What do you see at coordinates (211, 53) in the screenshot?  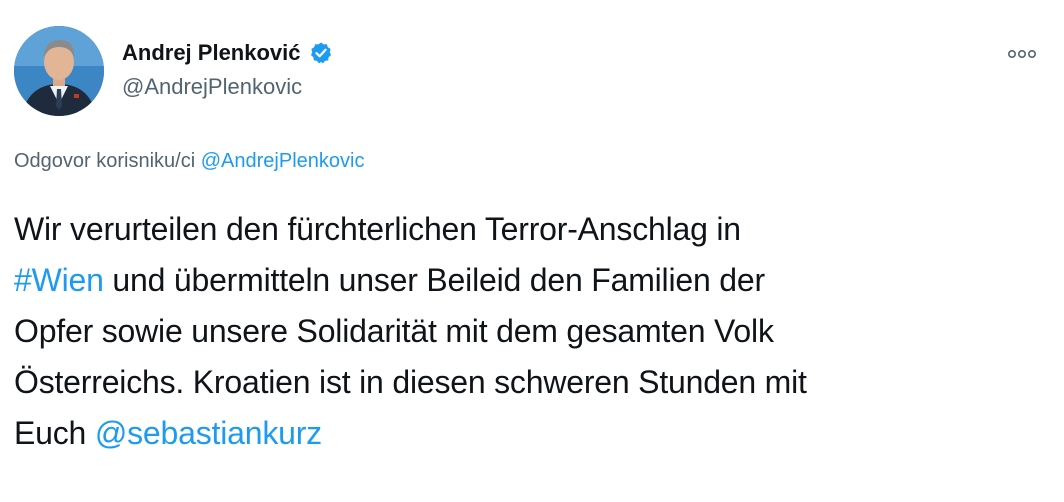 I see `display-name: Andrej Plenković` at bounding box center [211, 53].